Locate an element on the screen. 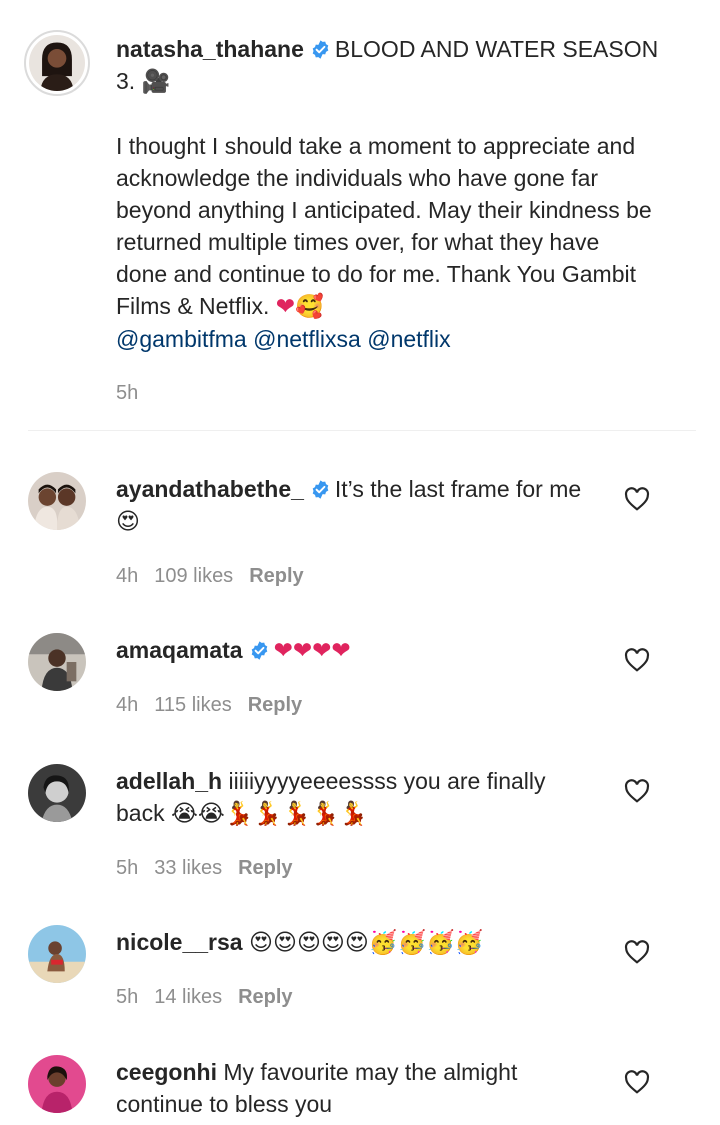 Image resolution: width=720 pixels, height=1125 pixels. comment-emoji: 😭😭💃💃💃💃💃 is located at coordinates (269, 814).